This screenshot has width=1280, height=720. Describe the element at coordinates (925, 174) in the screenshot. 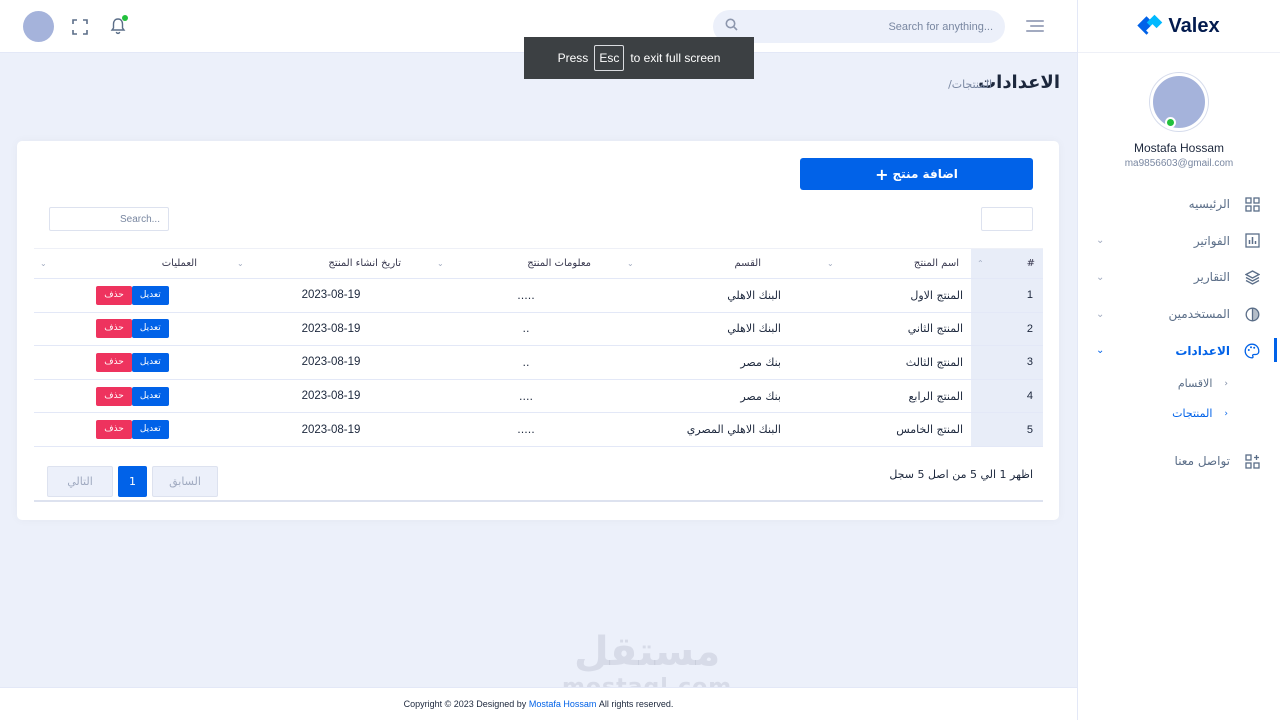

I see `add-product-label: اضافة منتج` at that location.